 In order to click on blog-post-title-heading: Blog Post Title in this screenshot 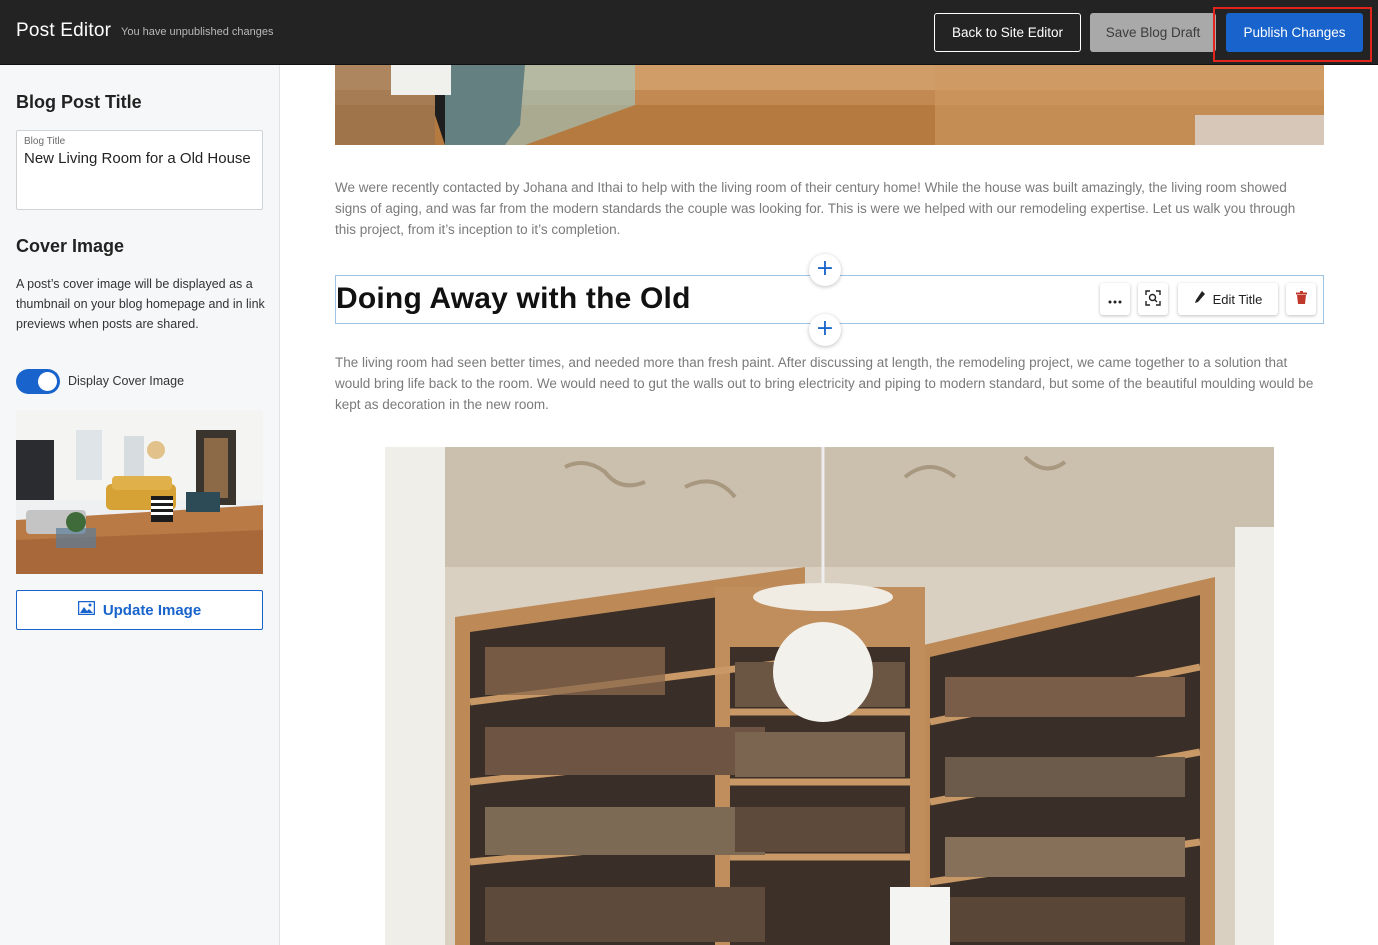, I will do `click(79, 102)`.